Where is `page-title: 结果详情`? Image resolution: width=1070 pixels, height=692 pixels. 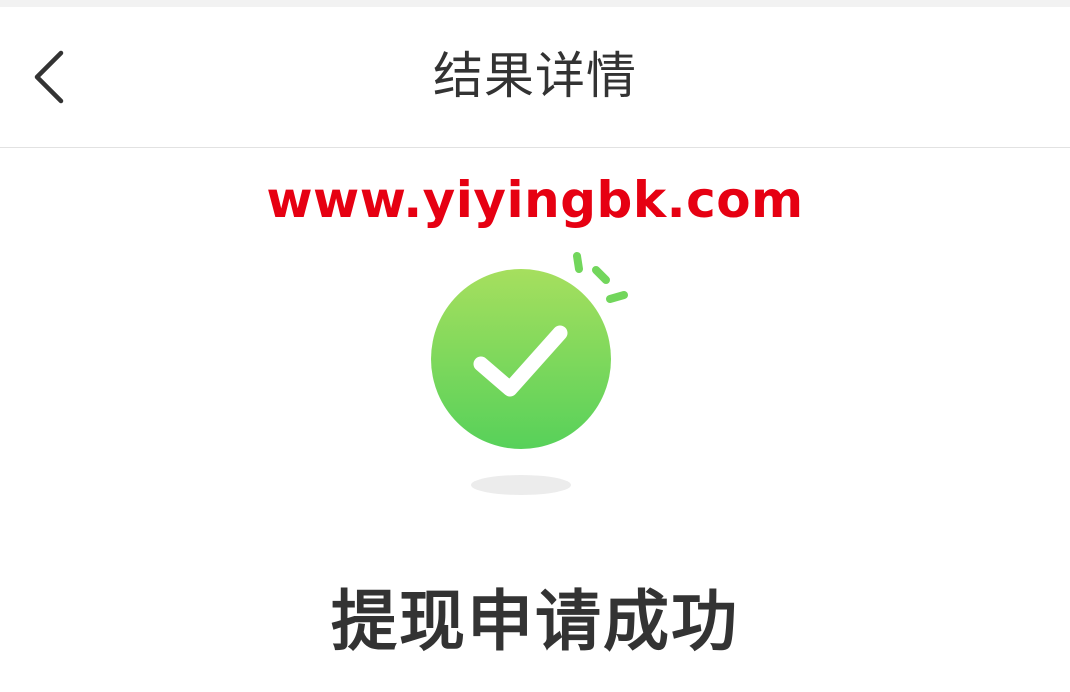 page-title: 结果详情 is located at coordinates (535, 76).